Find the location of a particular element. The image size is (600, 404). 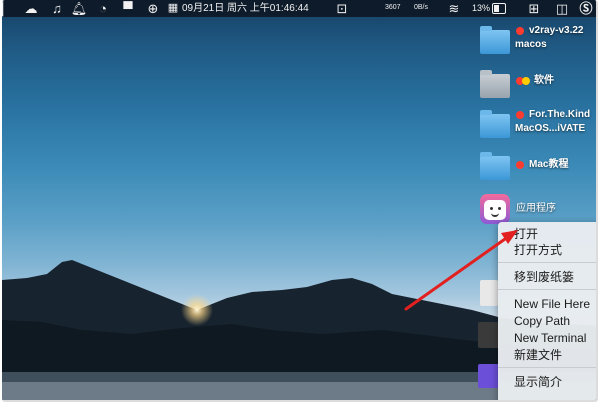

music-icon: ♫ is located at coordinates (57, 8).